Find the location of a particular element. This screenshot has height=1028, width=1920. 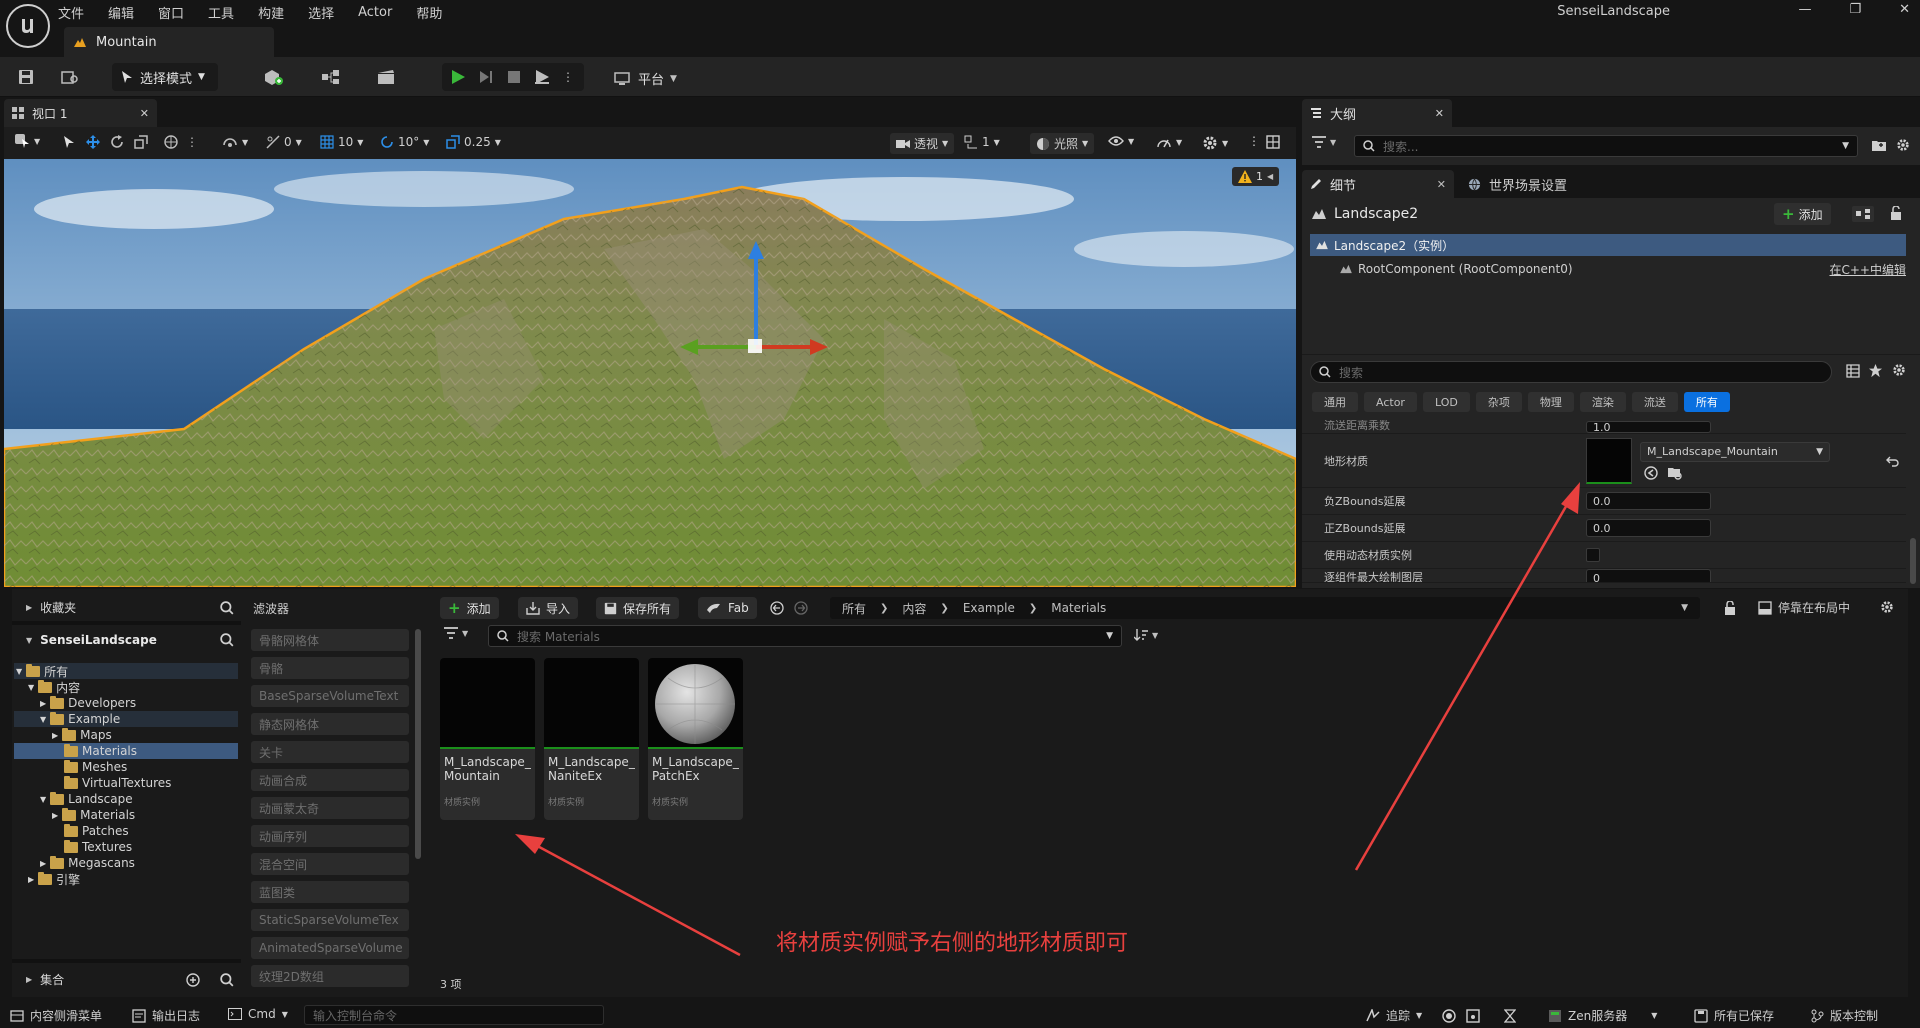

filter-item: 静态网格体 is located at coordinates (330, 724).